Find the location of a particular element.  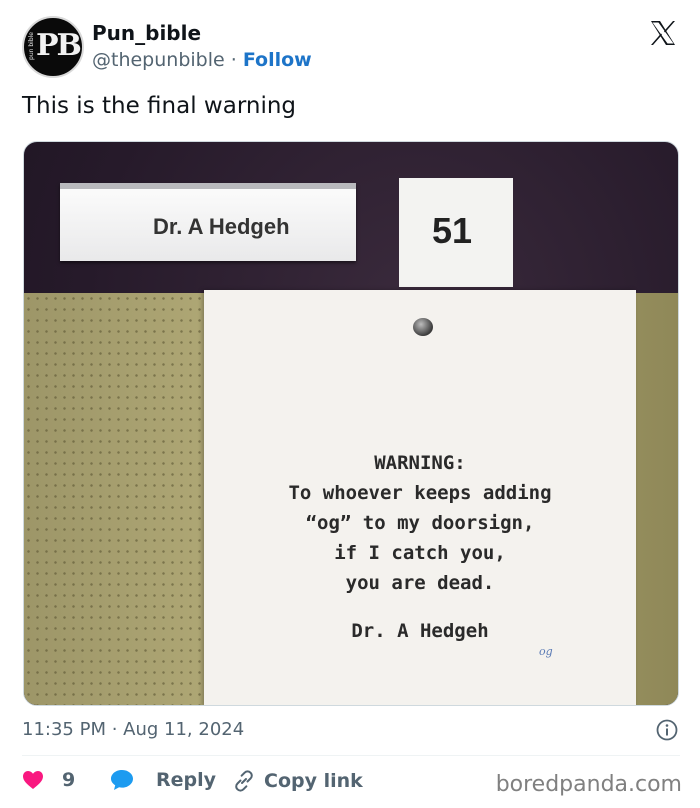

pushpin-icon is located at coordinates (423, 327).